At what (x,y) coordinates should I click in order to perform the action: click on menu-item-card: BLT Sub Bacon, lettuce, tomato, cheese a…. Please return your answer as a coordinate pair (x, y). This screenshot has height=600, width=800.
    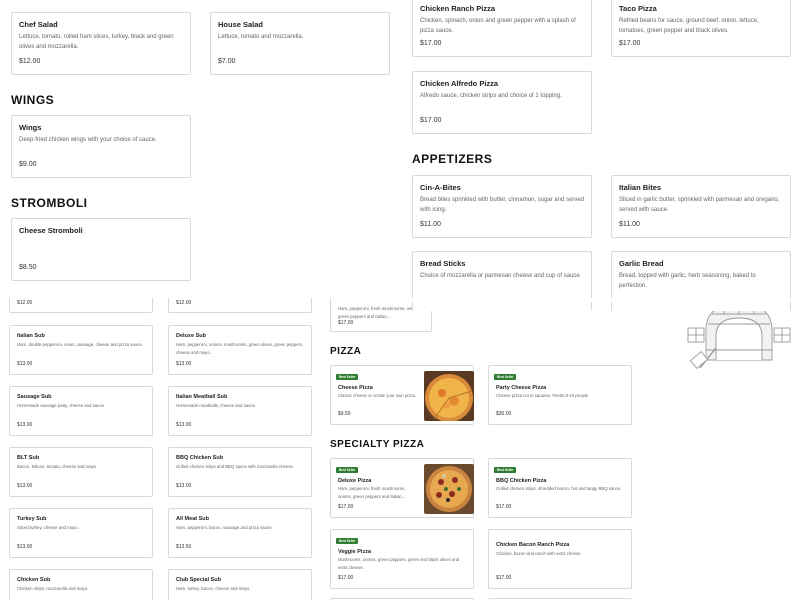
    Looking at the image, I should click on (81, 472).